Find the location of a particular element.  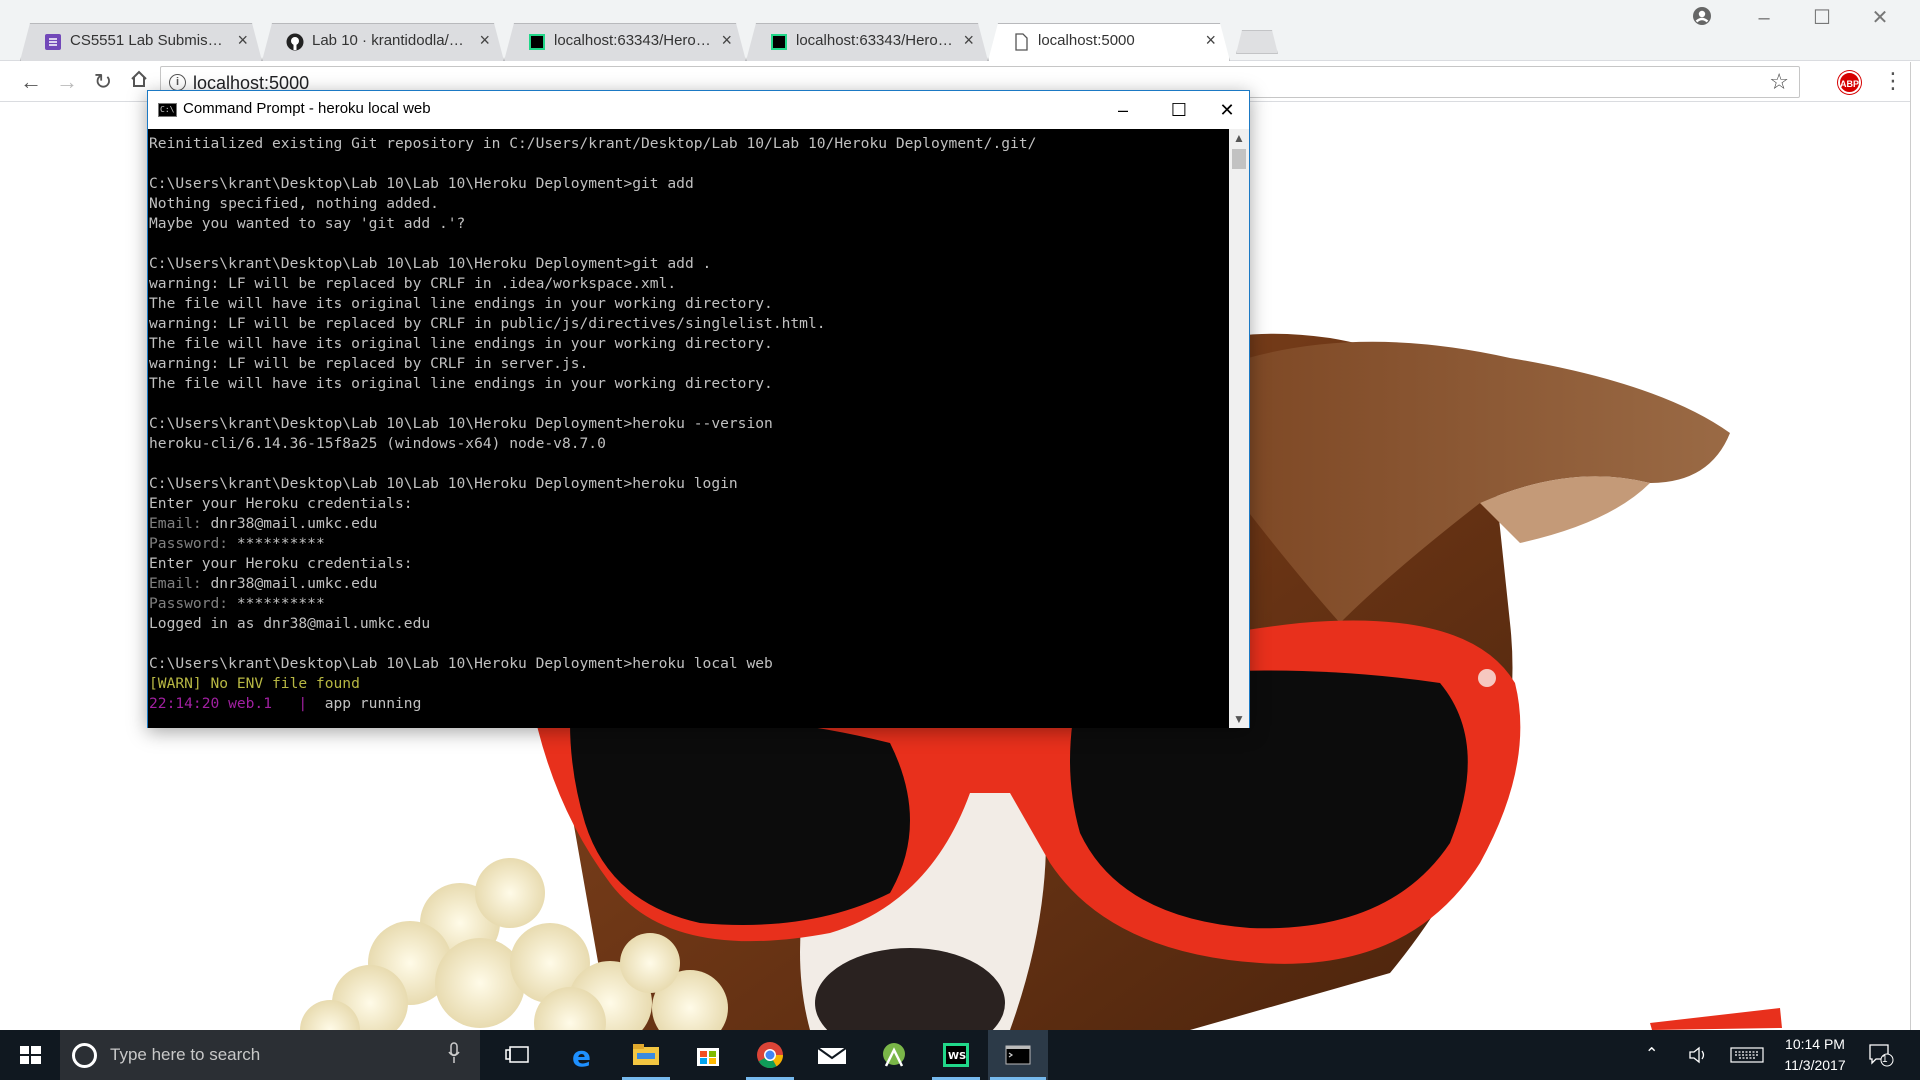

scroll-up-icon: ▲ is located at coordinates (1239, 138).